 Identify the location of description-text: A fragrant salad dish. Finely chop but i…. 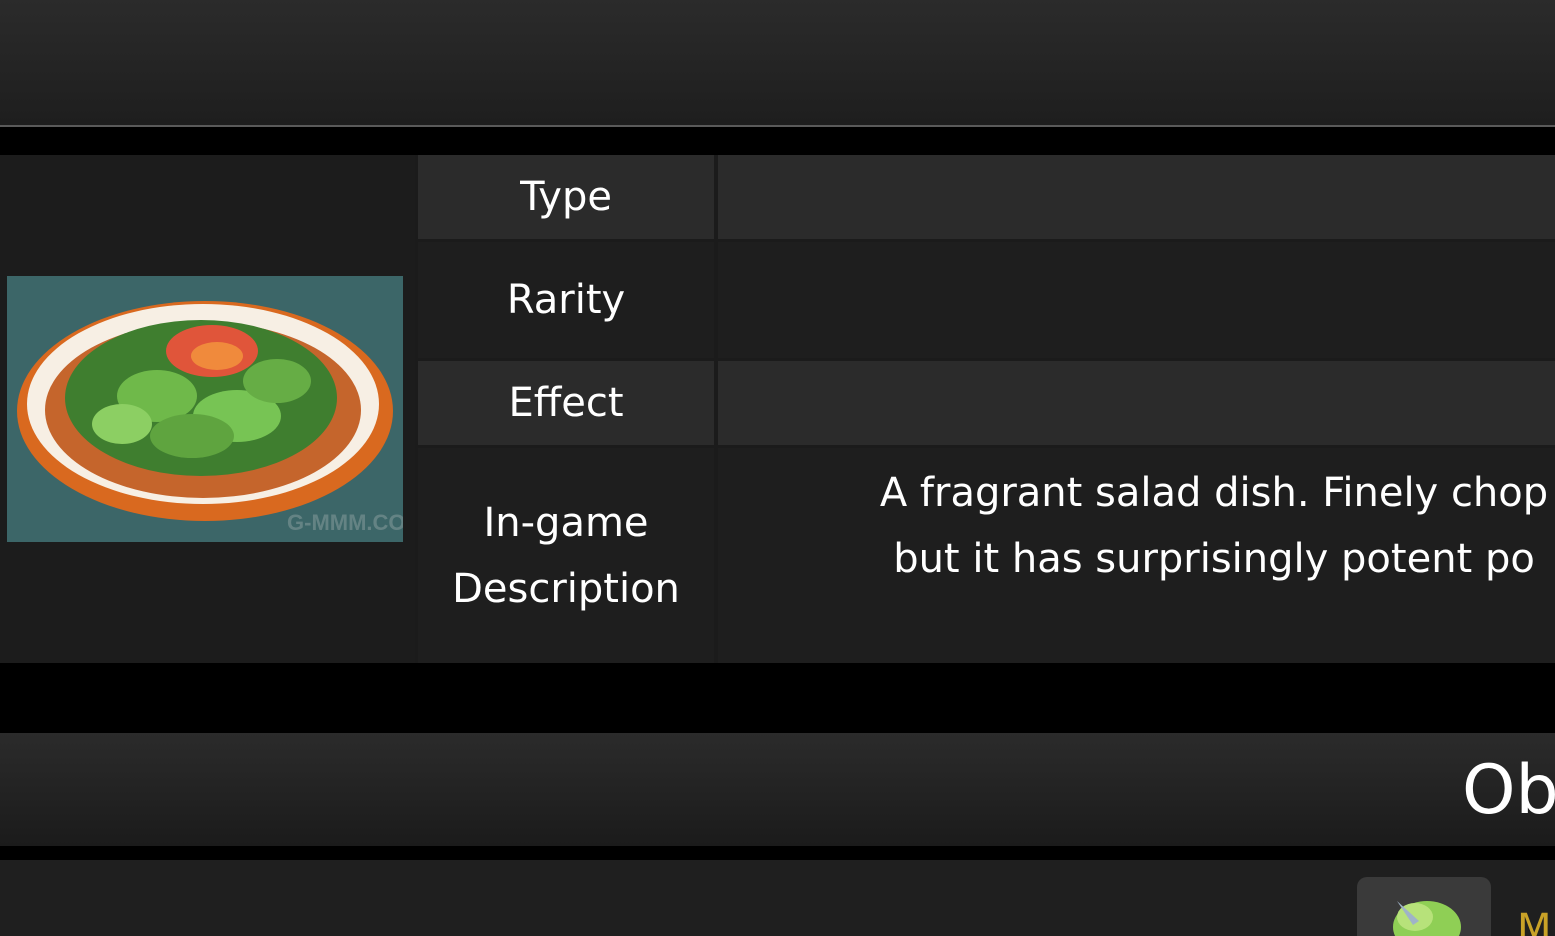
(1214, 526).